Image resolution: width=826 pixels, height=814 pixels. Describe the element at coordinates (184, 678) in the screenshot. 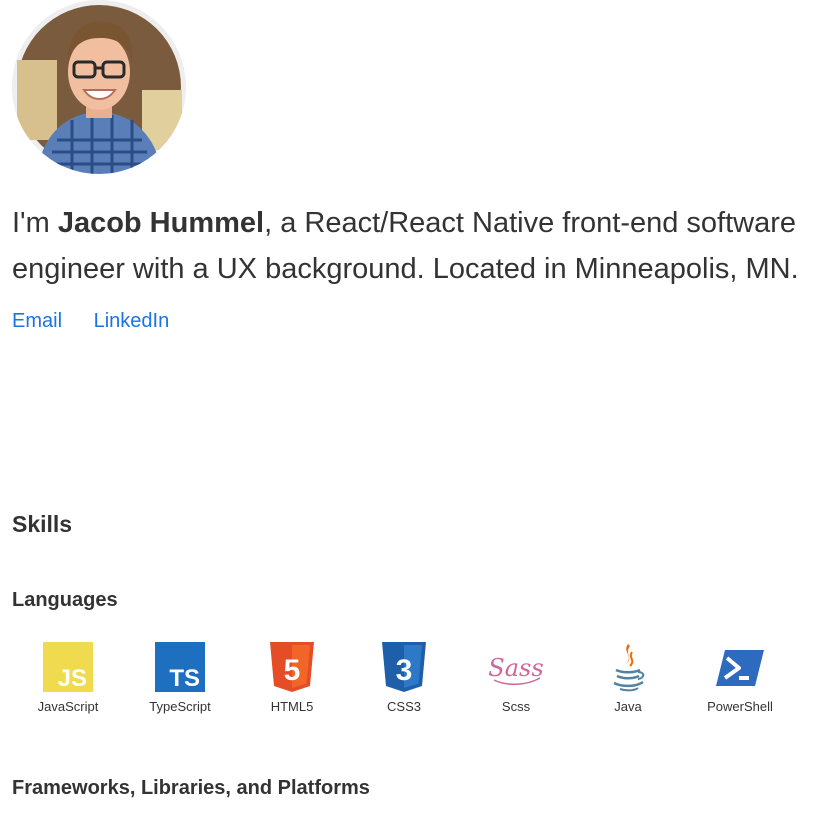

I see `typescript-badge-text: TS` at that location.